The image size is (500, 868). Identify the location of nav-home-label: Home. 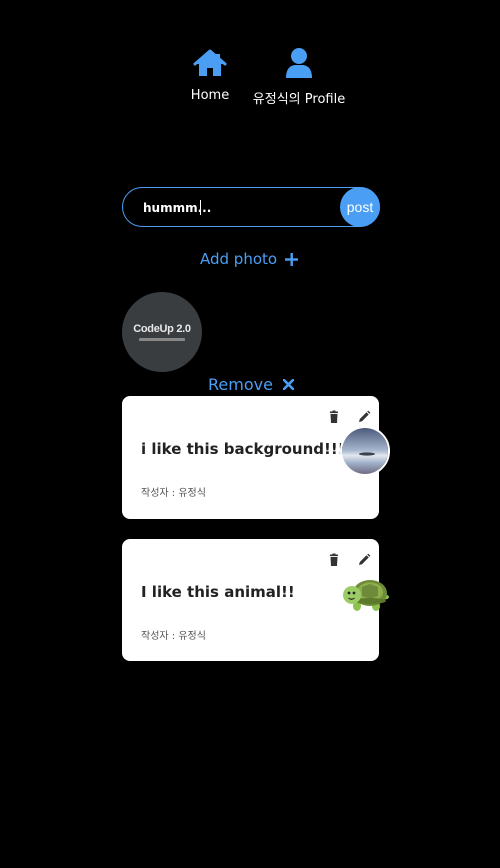
(210, 95).